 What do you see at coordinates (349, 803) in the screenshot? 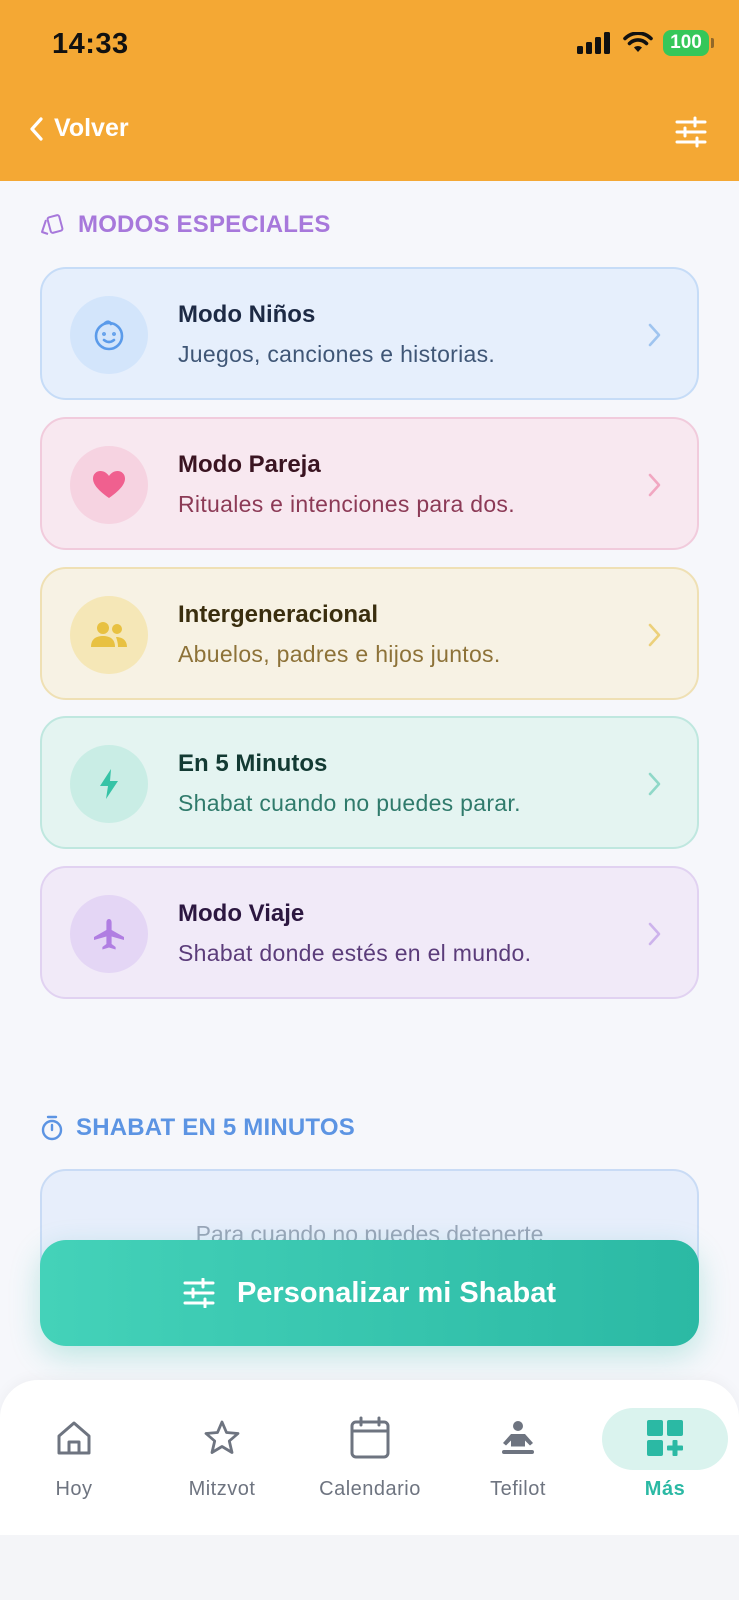
I see `mode-subtitle: Shabat cuando no puedes parar.` at bounding box center [349, 803].